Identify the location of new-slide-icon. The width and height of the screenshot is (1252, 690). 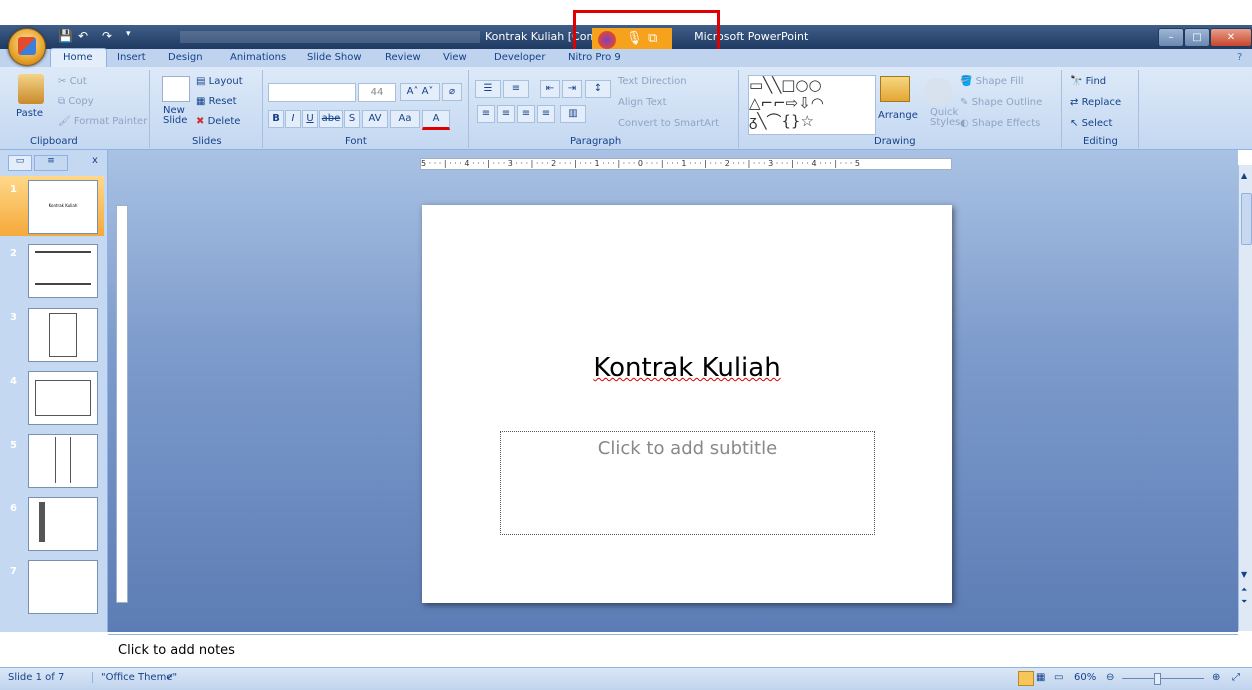
(176, 89).